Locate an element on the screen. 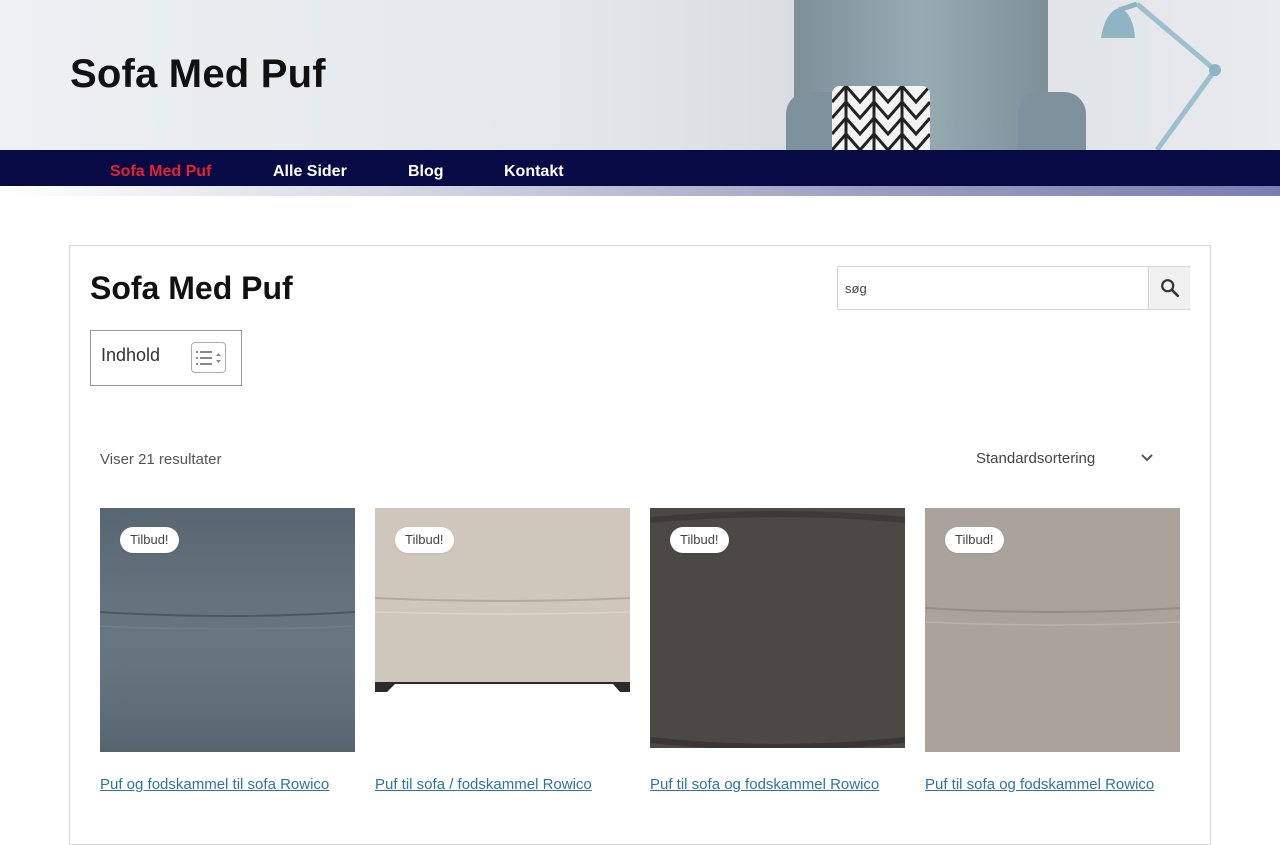 Image resolution: width=1280 pixels, height=845 pixels. nav-item-alle-sider: Alle Sider is located at coordinates (310, 172).